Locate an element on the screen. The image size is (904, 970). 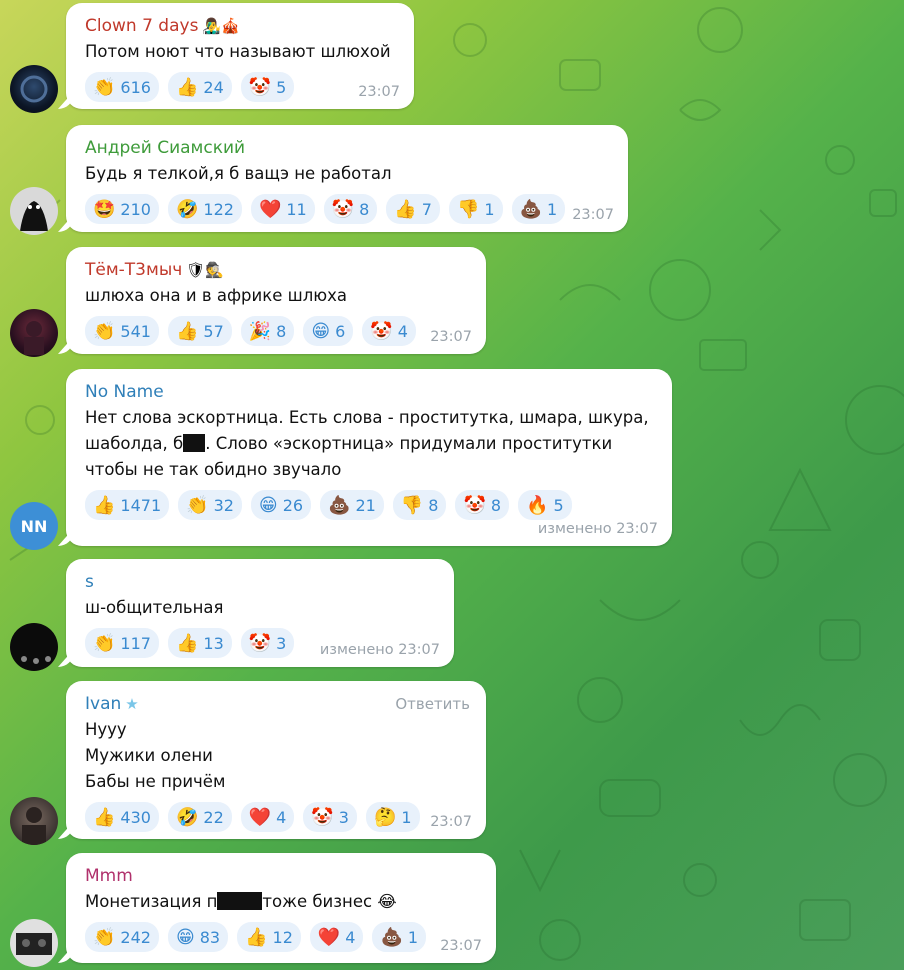
reaction-button: 💩 21 is located at coordinates (352, 505).